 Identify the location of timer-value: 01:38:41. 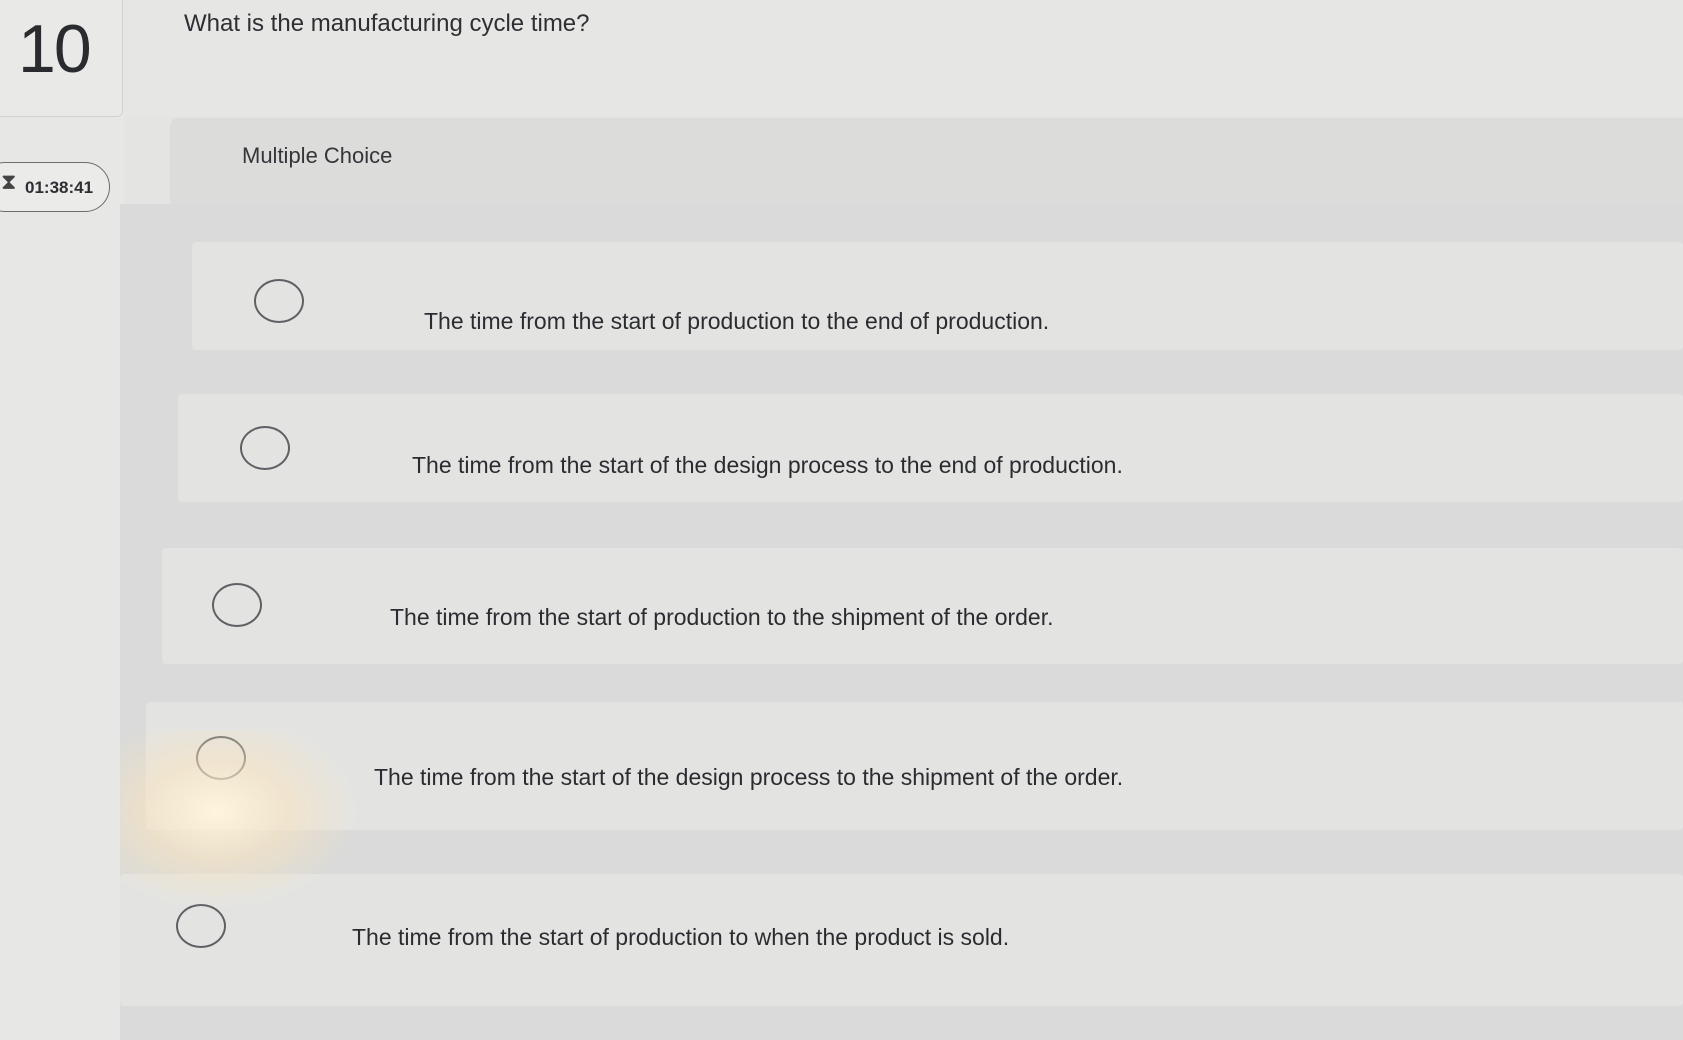
(59, 187).